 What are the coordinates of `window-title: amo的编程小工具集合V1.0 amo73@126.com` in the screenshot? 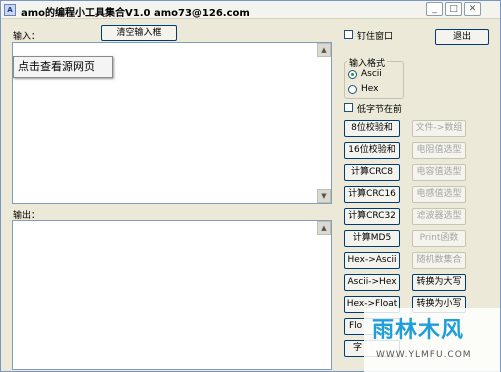 It's located at (135, 13).